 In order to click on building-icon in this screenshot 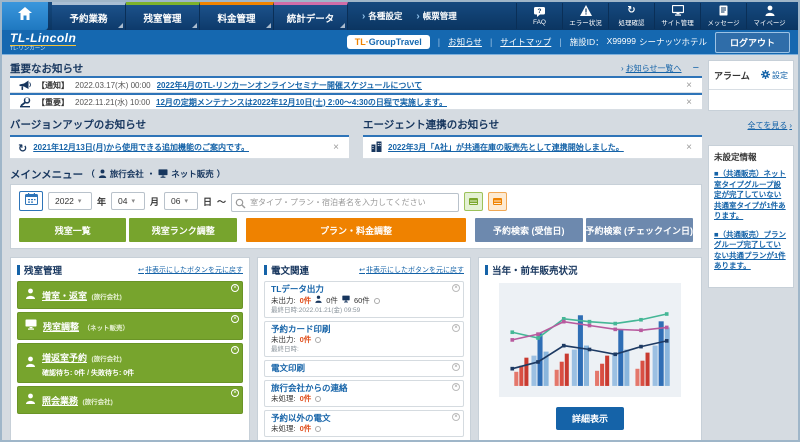, I will do `click(376, 148)`.